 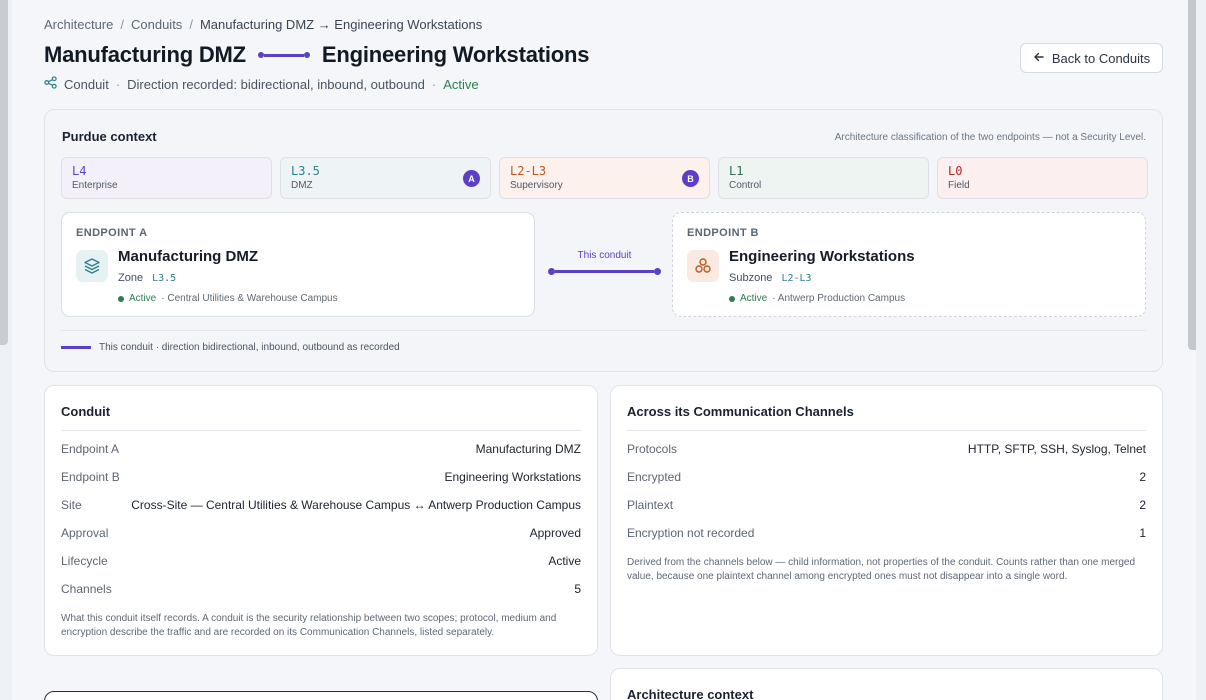 I want to click on endpoint-a-level: L3.5, so click(x=164, y=278).